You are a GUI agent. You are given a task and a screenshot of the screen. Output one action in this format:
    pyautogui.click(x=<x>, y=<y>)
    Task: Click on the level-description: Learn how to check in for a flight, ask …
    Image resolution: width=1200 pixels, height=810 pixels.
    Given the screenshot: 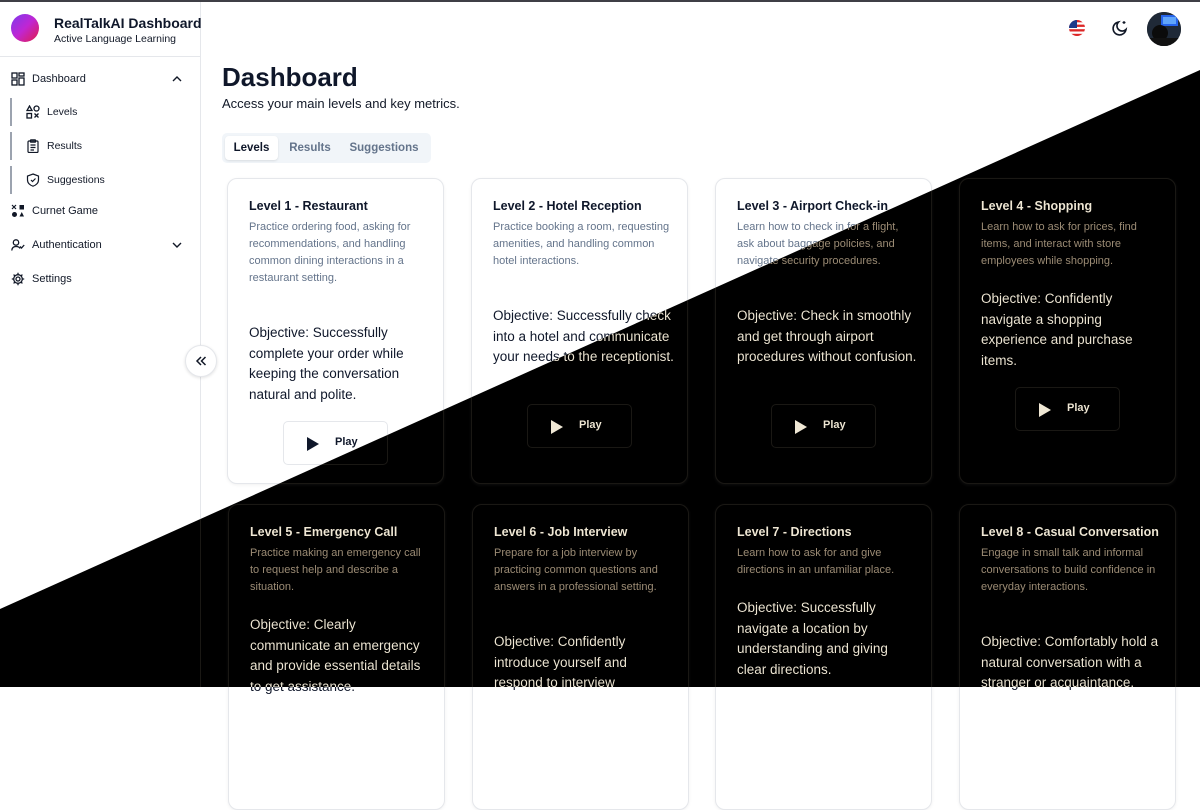 What is the action you would take?
    pyautogui.click(x=818, y=244)
    